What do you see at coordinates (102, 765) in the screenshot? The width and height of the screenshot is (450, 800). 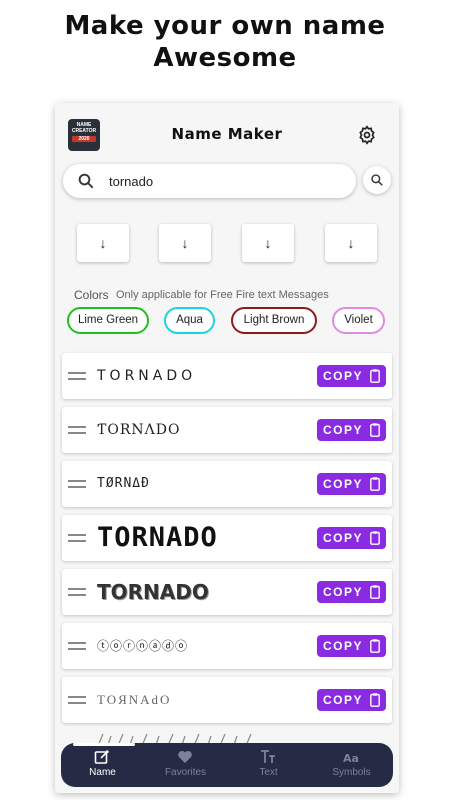 I see `nav-tab-name: Name` at bounding box center [102, 765].